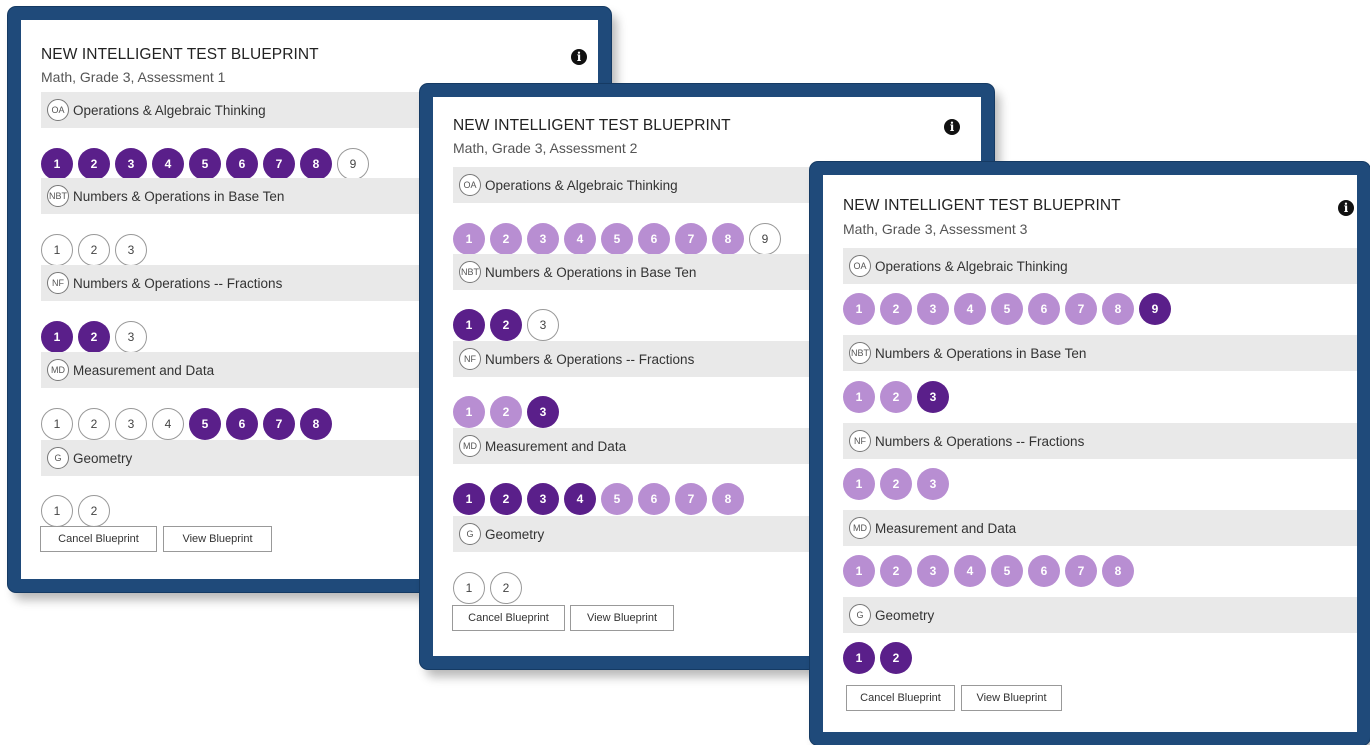 The width and height of the screenshot is (1370, 745). Describe the element at coordinates (58, 196) in the screenshot. I see `section-abbr-badge: NBT` at that location.